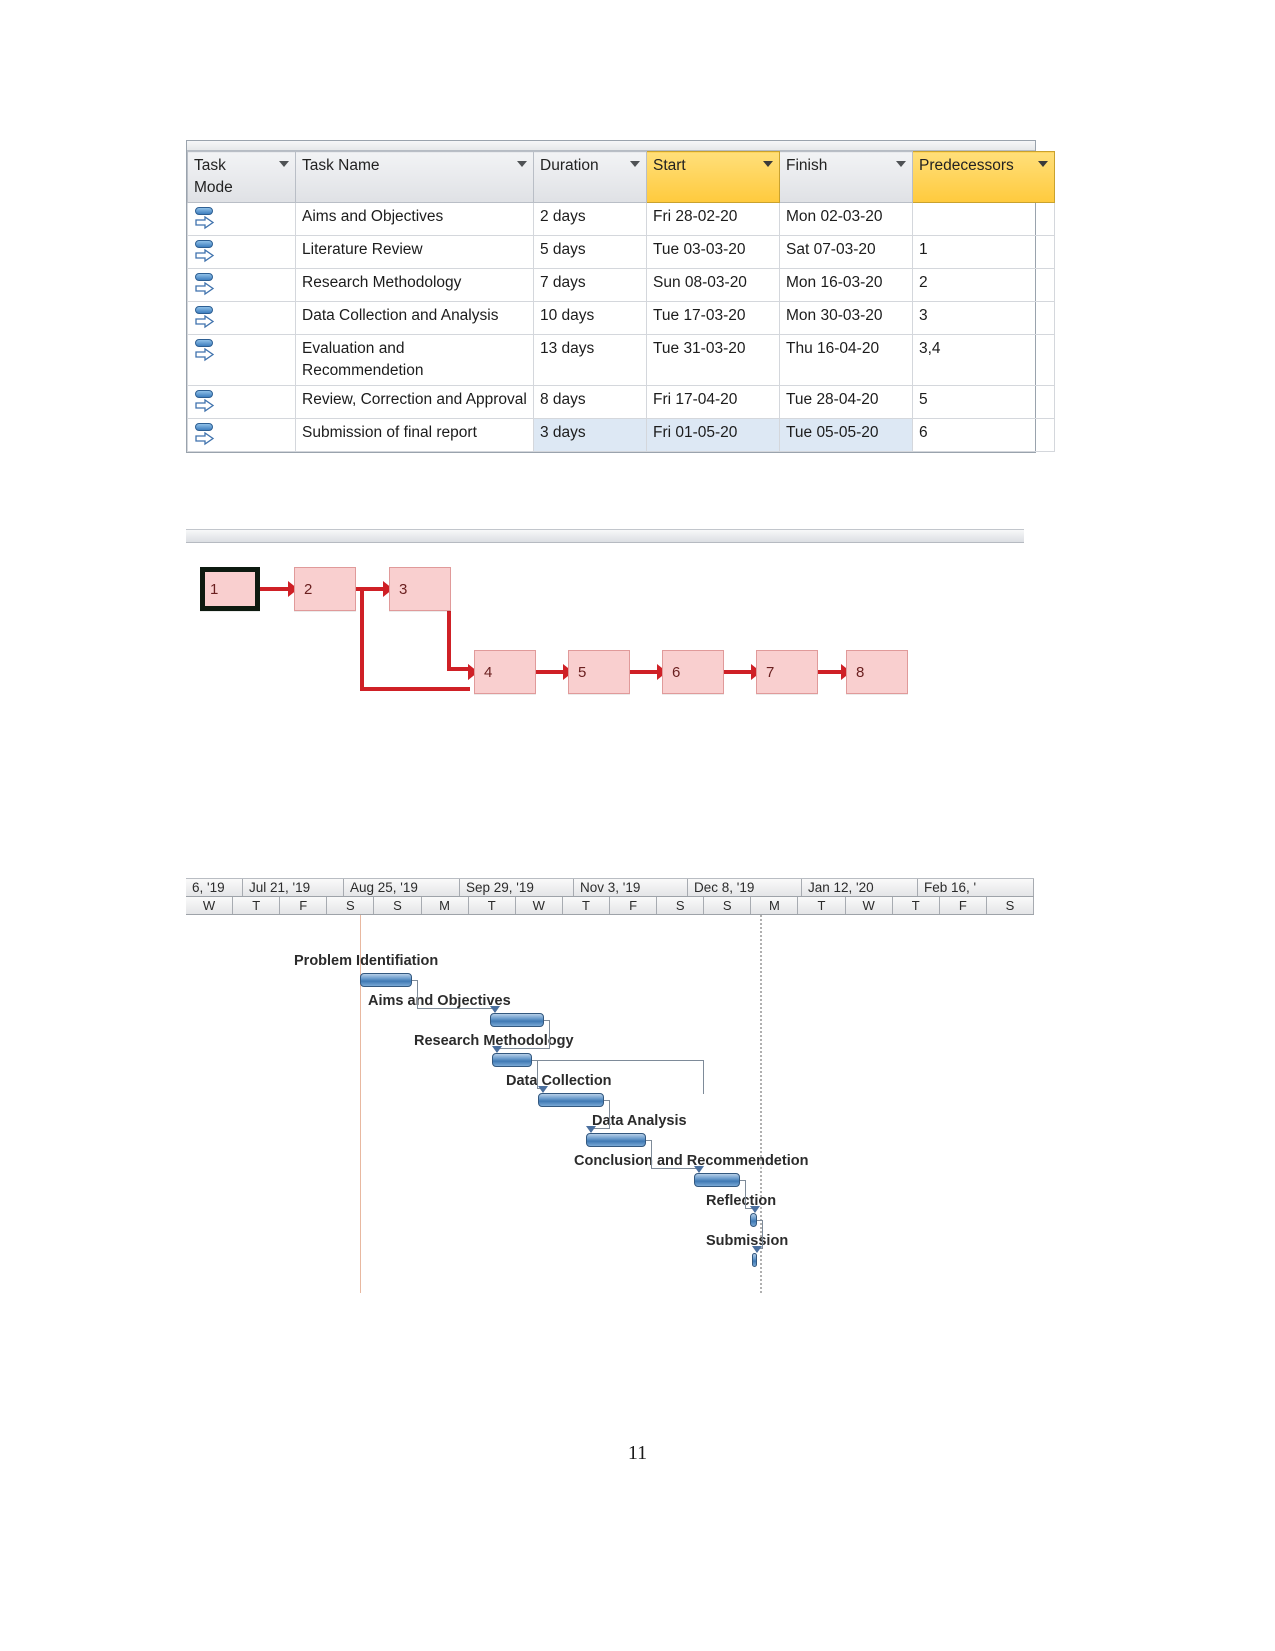 This screenshot has width=1275, height=1651. I want to click on cell-task-name: Aims and Objectives, so click(414, 219).